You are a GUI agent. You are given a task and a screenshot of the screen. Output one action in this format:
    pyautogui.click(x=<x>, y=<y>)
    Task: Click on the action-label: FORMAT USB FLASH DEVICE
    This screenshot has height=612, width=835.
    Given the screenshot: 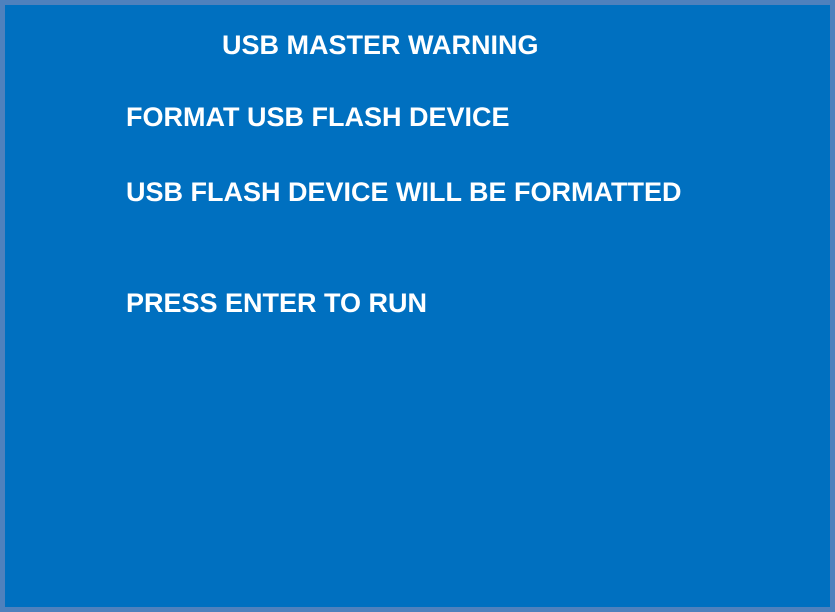 What is the action you would take?
    pyautogui.click(x=318, y=117)
    